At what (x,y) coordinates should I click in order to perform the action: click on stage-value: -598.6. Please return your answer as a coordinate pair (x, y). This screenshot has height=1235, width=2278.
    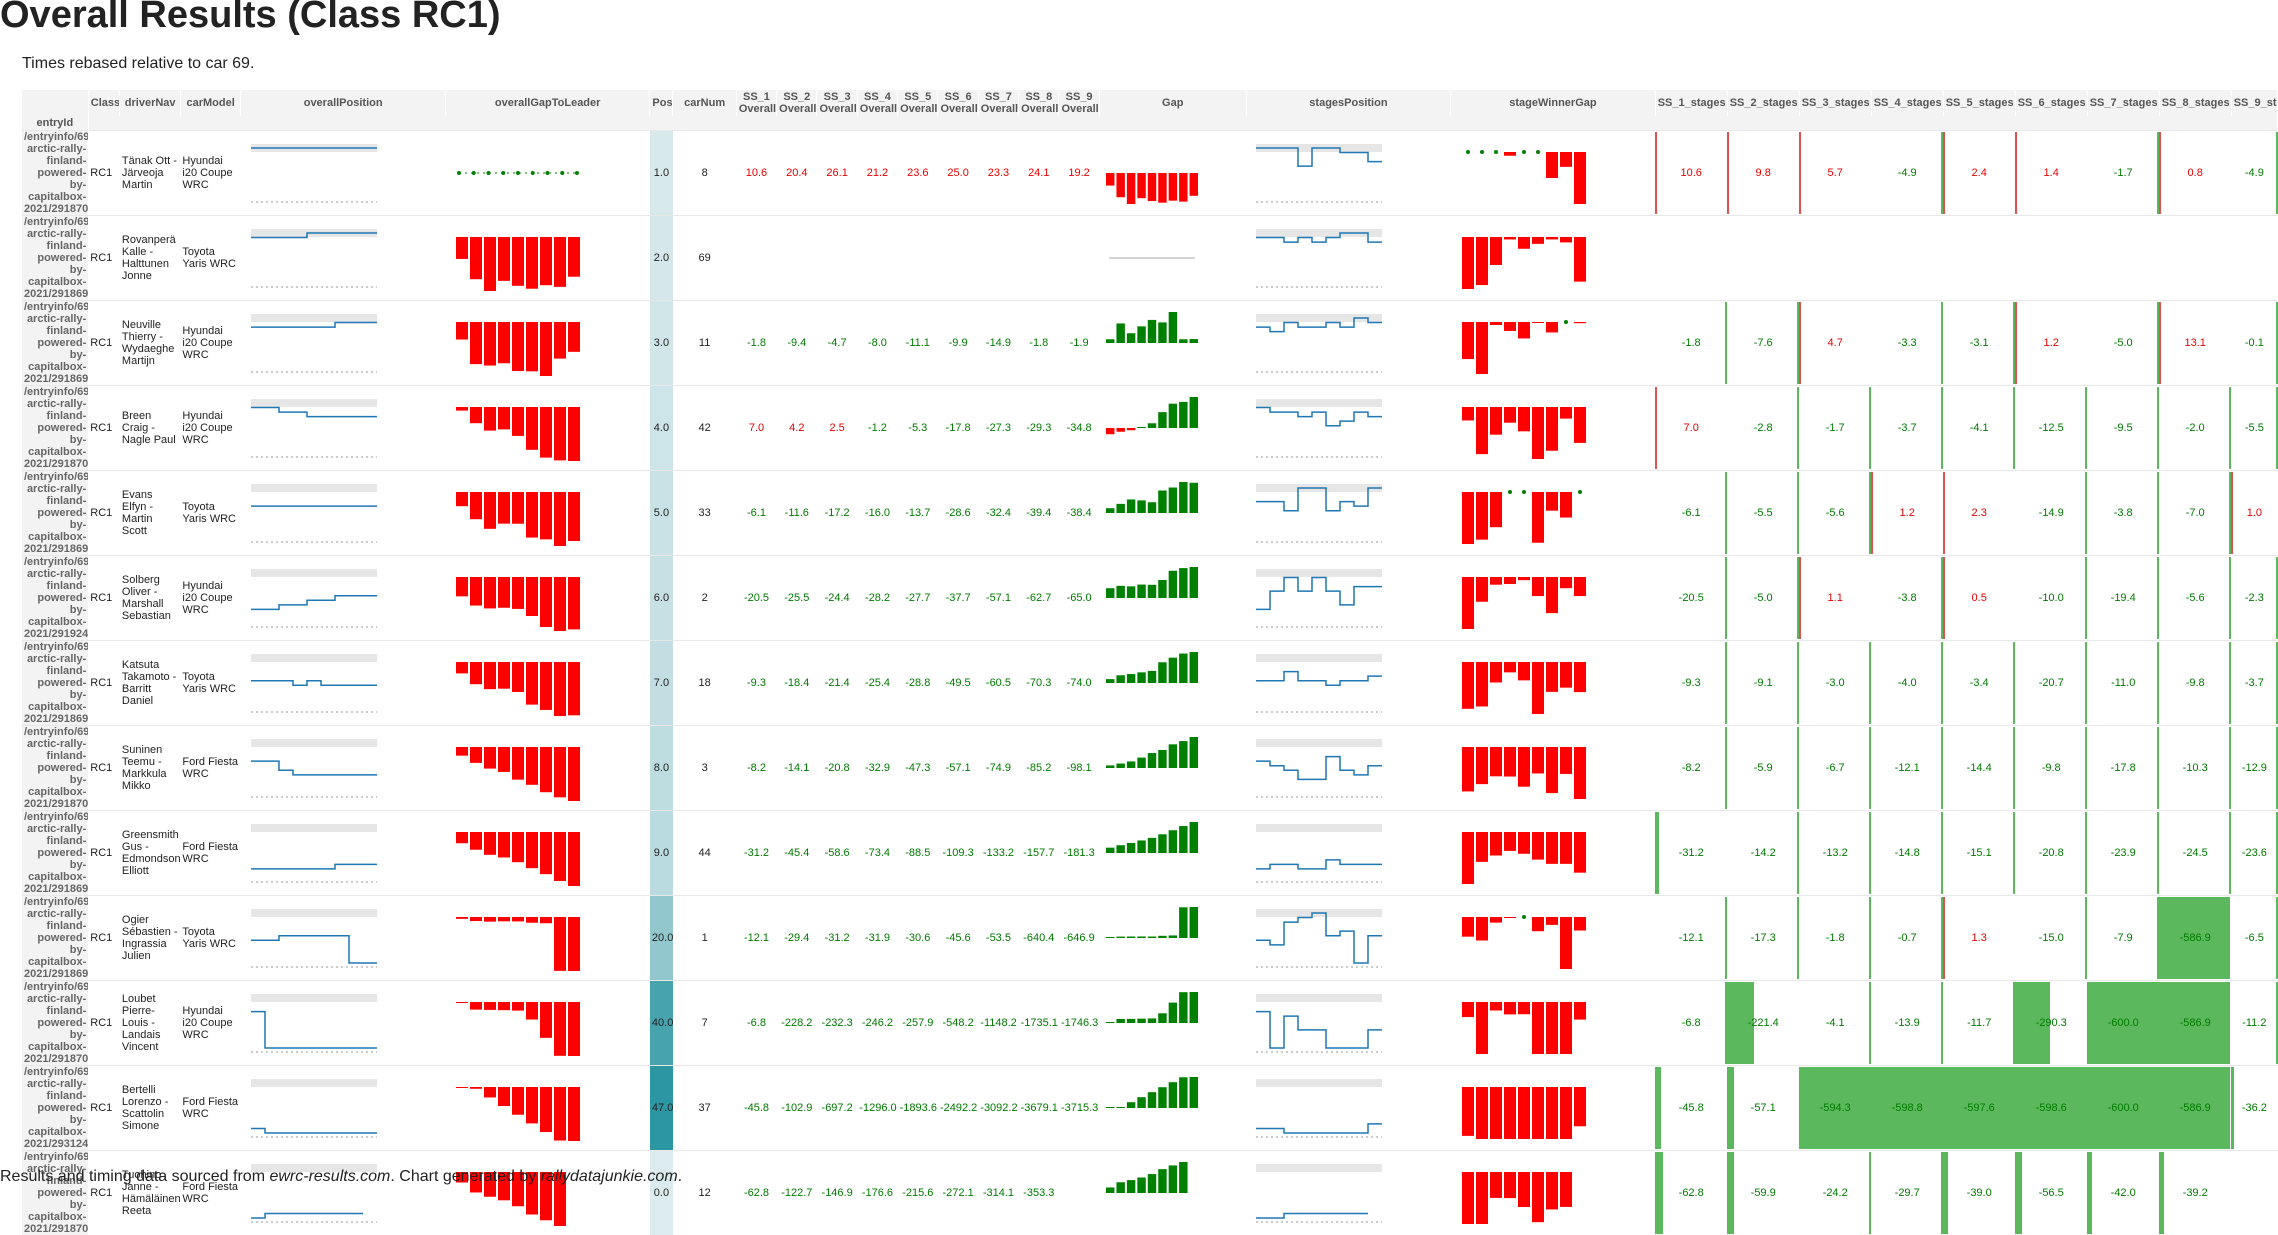
    Looking at the image, I should click on (2051, 1108).